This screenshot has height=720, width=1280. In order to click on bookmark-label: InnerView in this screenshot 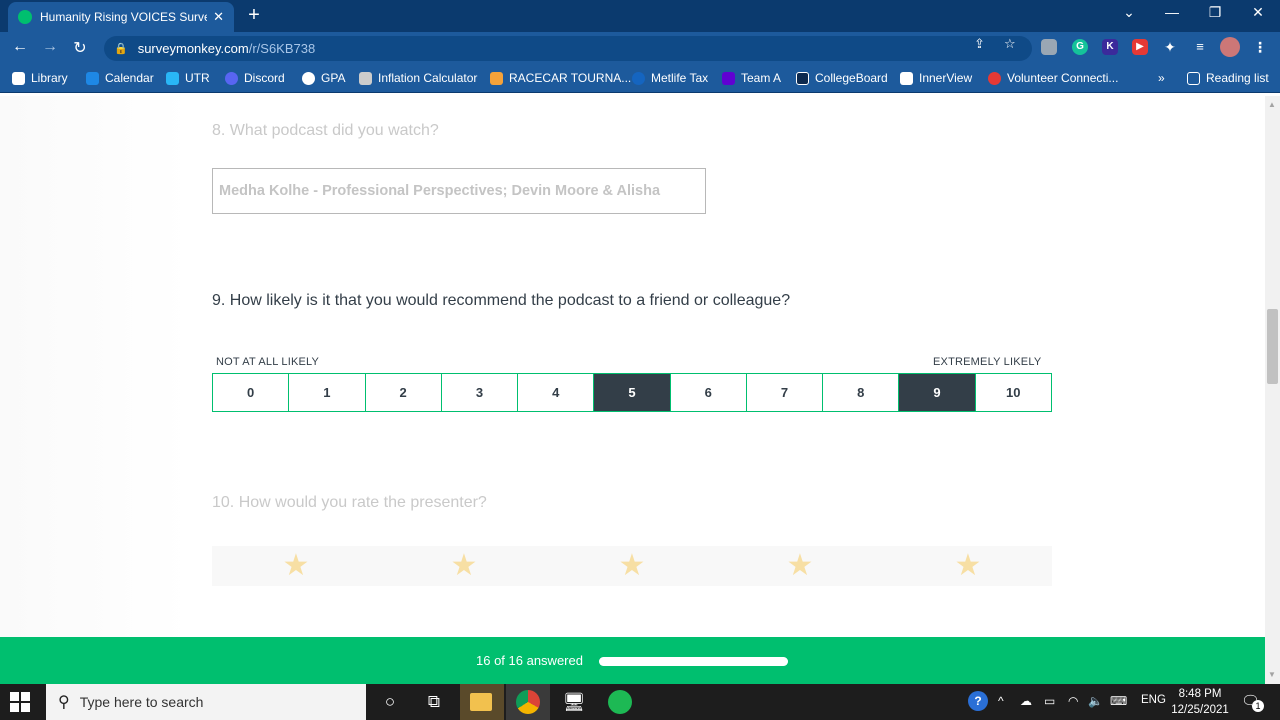, I will do `click(946, 78)`.